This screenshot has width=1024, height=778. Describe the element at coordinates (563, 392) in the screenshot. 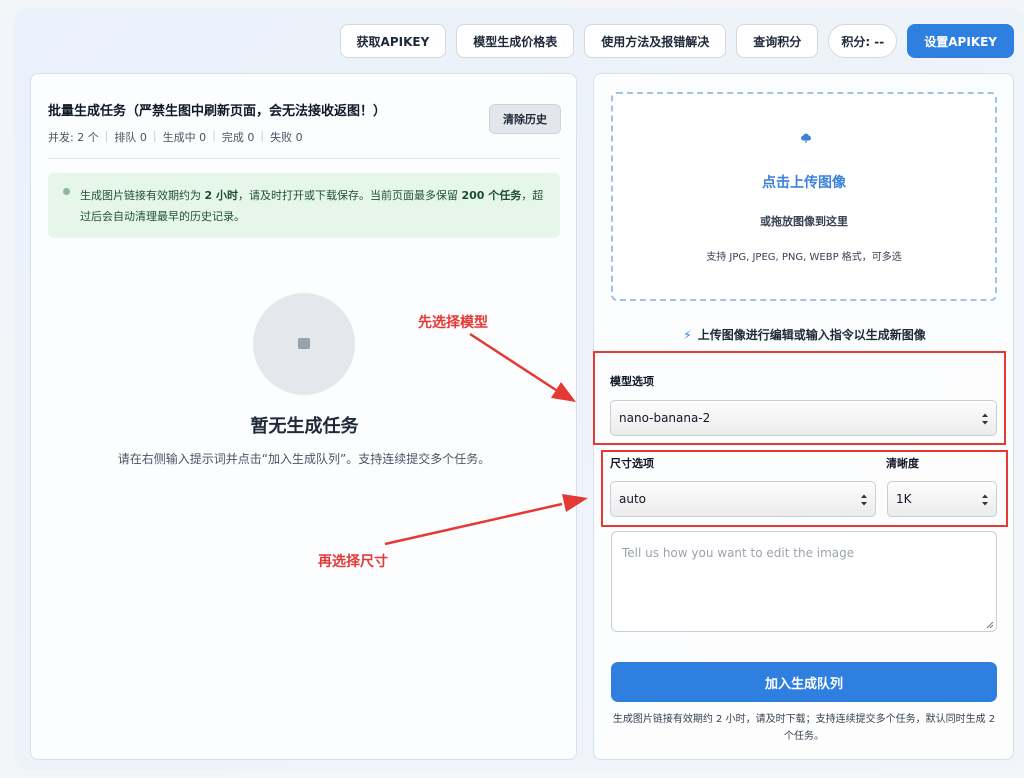

I see `arrowhead-model` at that location.